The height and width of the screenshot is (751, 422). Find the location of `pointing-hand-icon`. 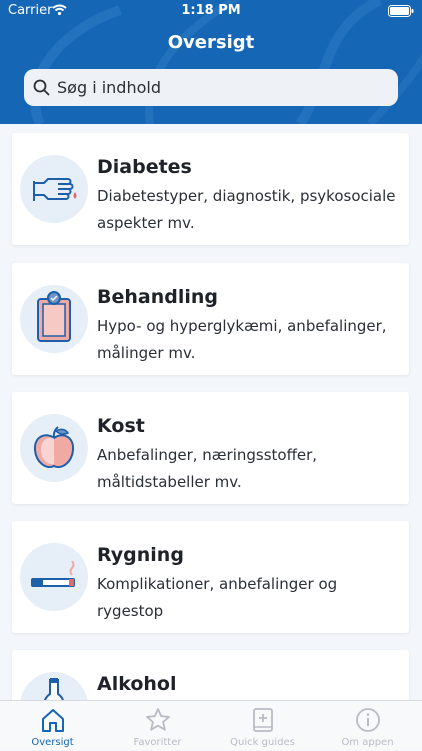

pointing-hand-icon is located at coordinates (54, 189).